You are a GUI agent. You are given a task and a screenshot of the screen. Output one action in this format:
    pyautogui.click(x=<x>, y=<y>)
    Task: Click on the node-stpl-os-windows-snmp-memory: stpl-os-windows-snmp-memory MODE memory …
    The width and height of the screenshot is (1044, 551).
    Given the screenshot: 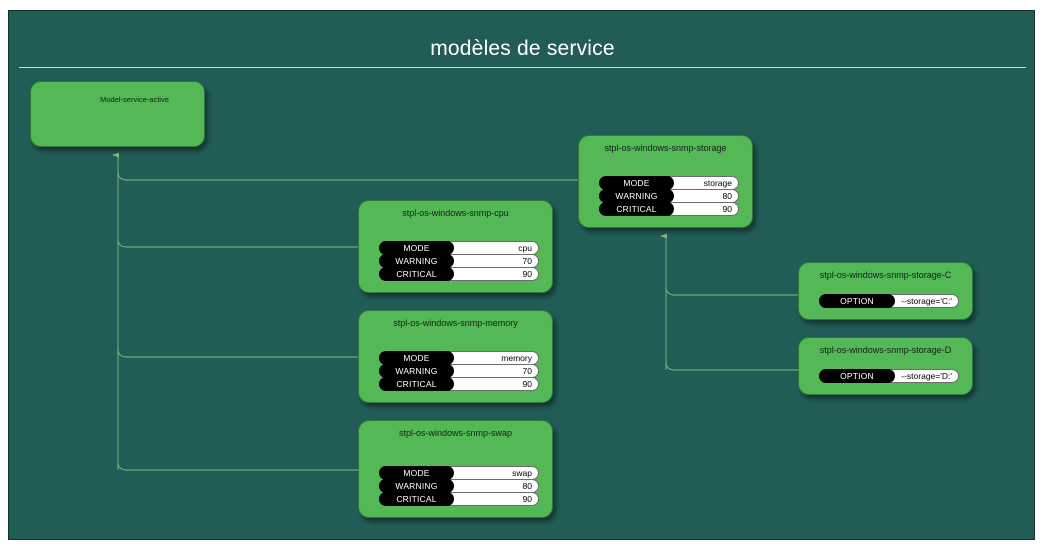 What is the action you would take?
    pyautogui.click(x=455, y=356)
    